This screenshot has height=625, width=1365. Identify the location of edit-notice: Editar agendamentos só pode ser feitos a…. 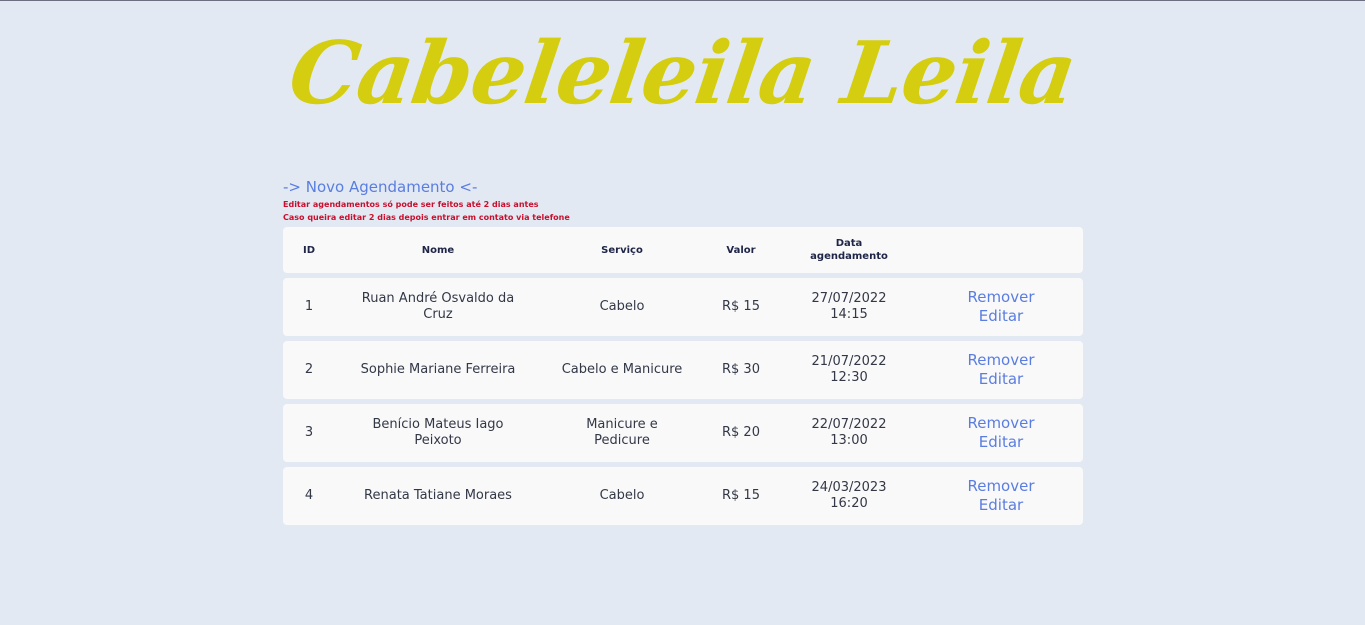
(411, 204).